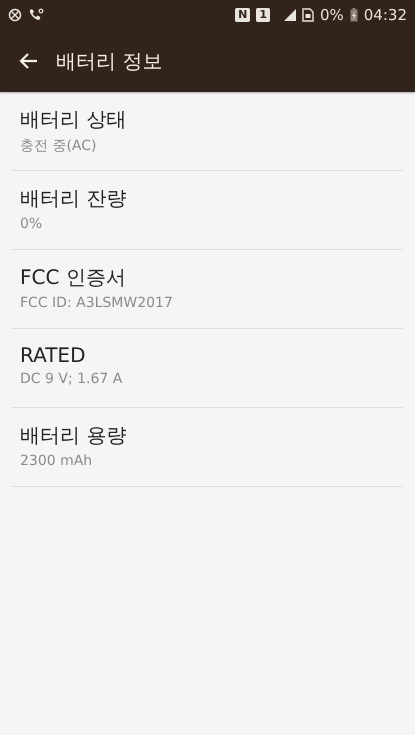 This screenshot has height=735, width=415. Describe the element at coordinates (207, 447) in the screenshot. I see `info-list-item: 배터리 용량 2300 mAh` at that location.